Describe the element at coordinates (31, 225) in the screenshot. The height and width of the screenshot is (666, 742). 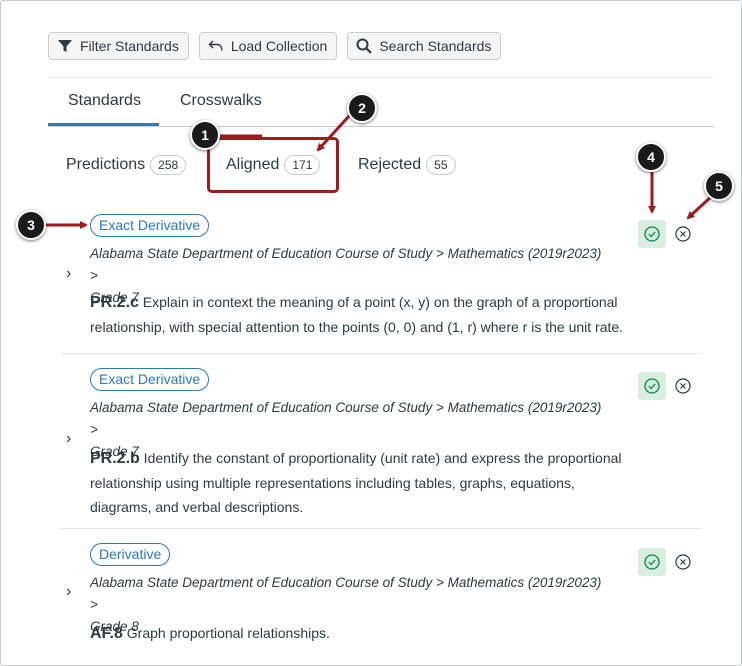
I see `callout-badge-3: 3` at that location.